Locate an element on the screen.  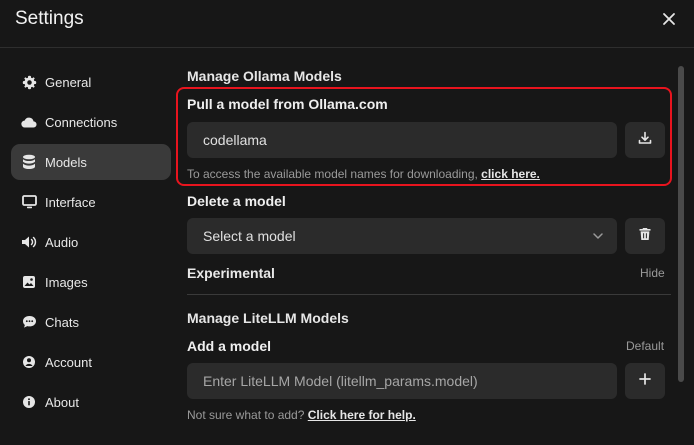
model-select-value: Select a model is located at coordinates (249, 236).